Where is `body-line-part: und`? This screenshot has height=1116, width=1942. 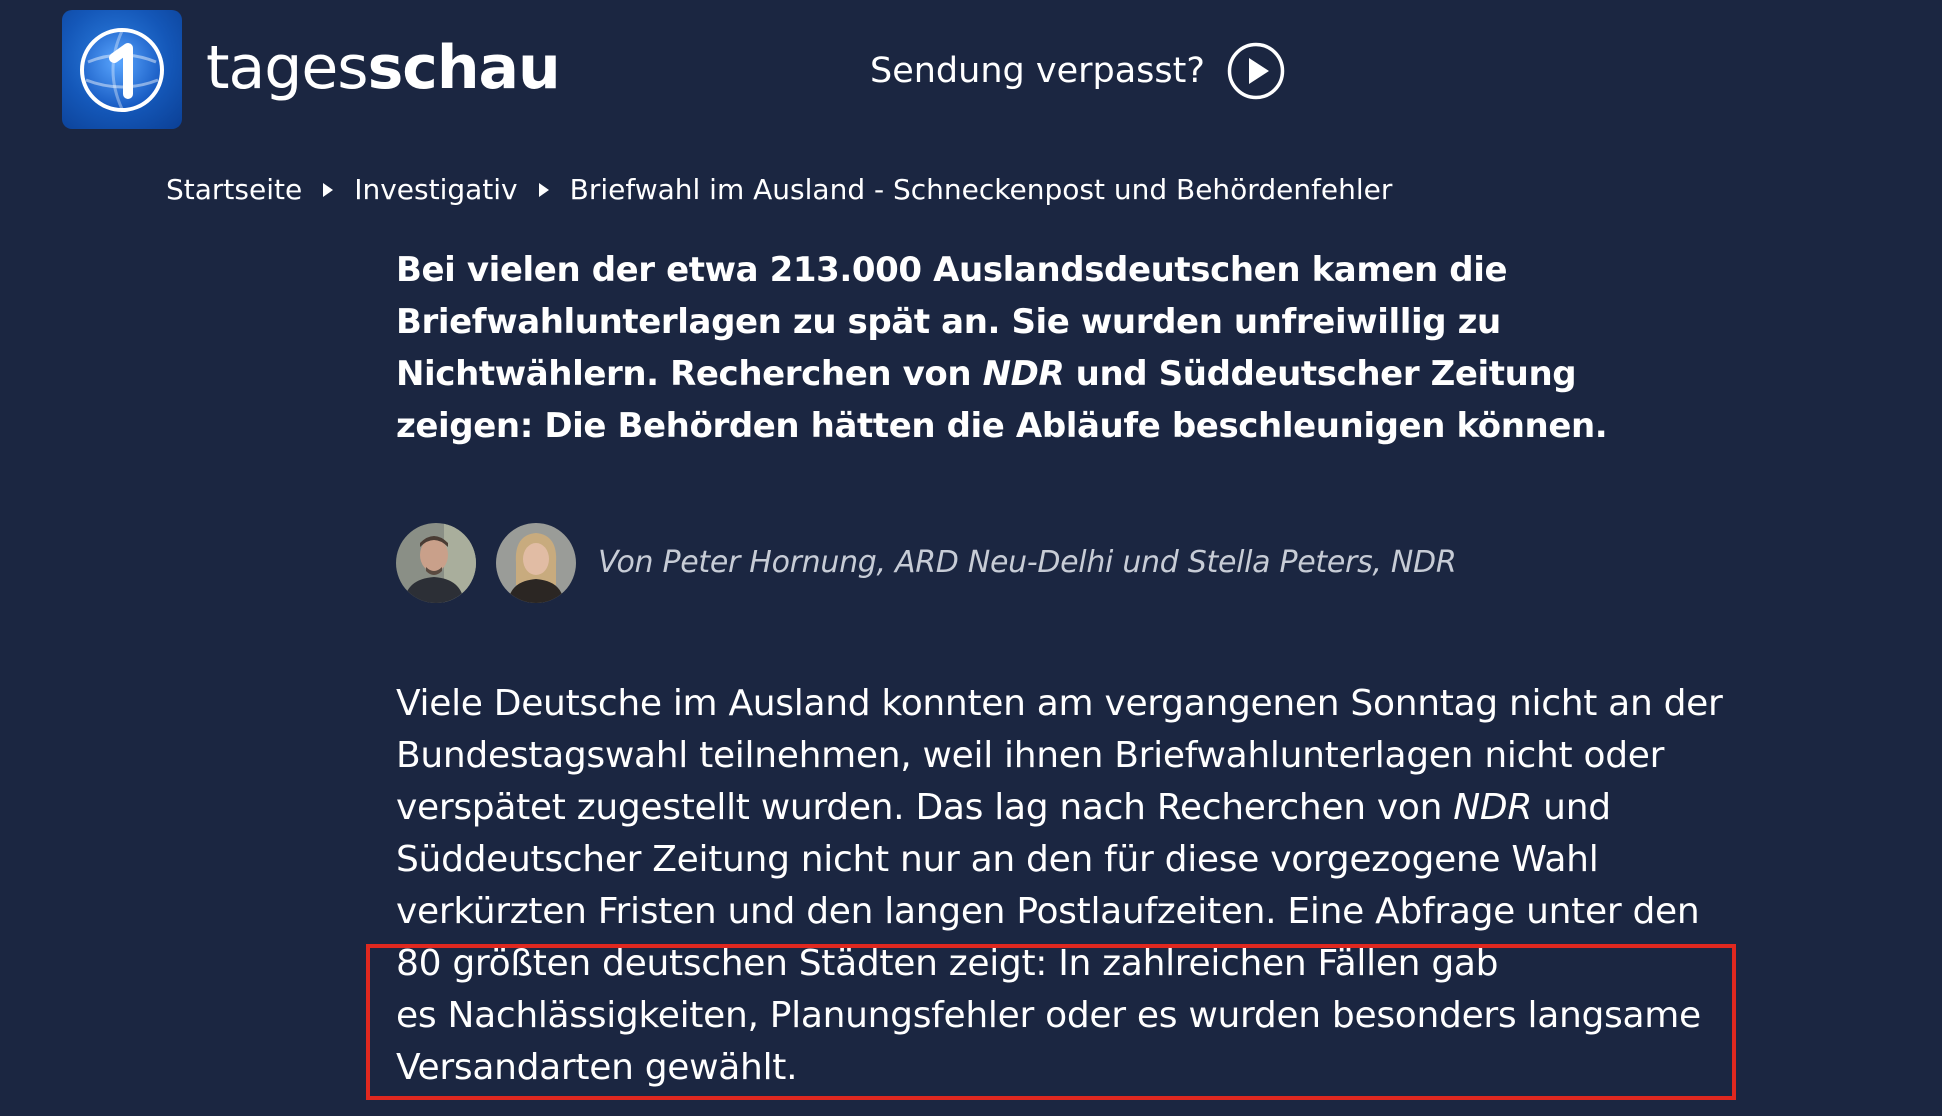 body-line-part: und is located at coordinates (1571, 807).